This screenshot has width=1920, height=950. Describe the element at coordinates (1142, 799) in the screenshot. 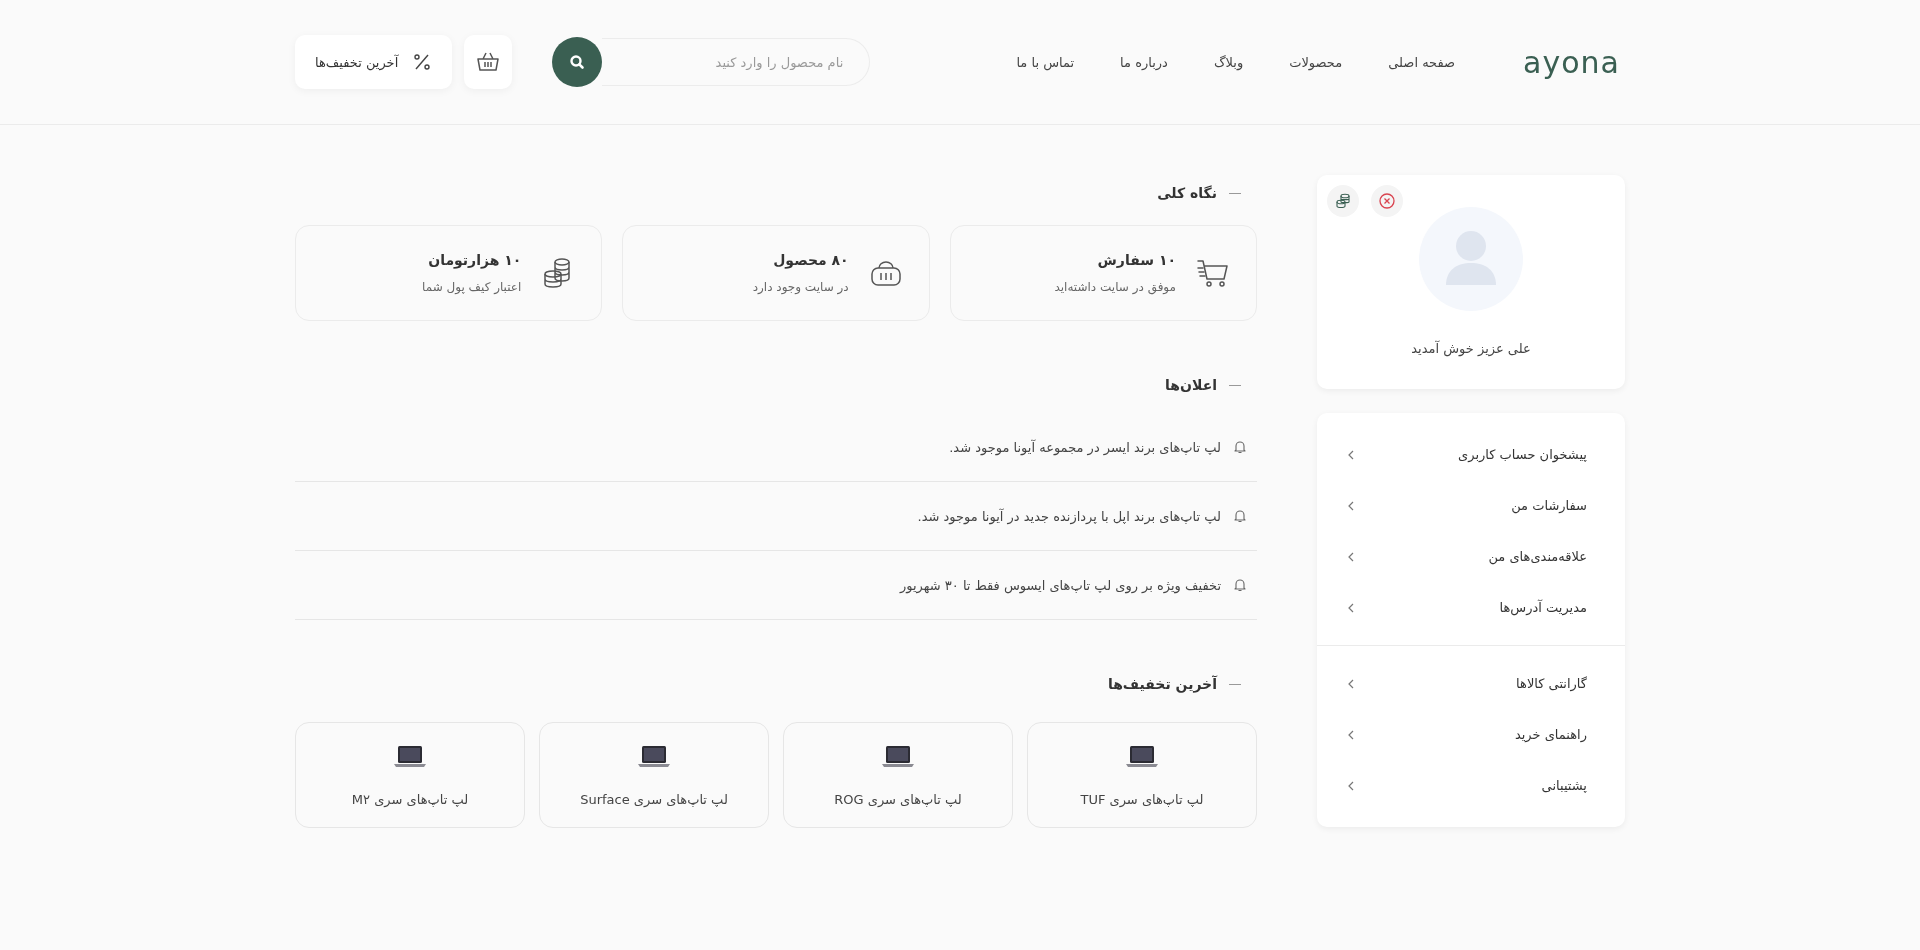

I see `product-title: لپ تاپ‌های سری TUF` at that location.